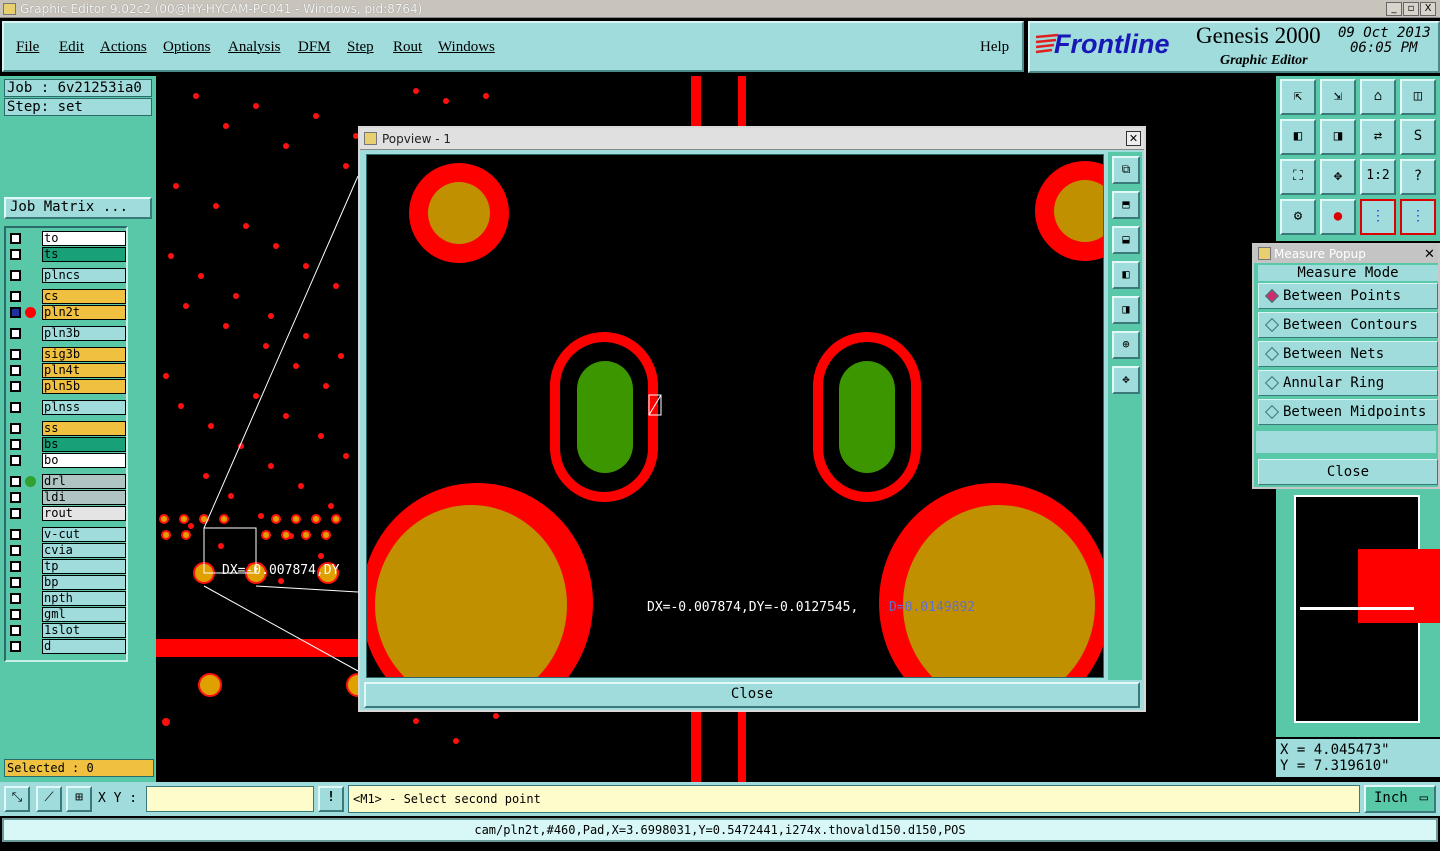 This screenshot has width=1440, height=851. I want to click on layer-row: ss, so click(67, 428).